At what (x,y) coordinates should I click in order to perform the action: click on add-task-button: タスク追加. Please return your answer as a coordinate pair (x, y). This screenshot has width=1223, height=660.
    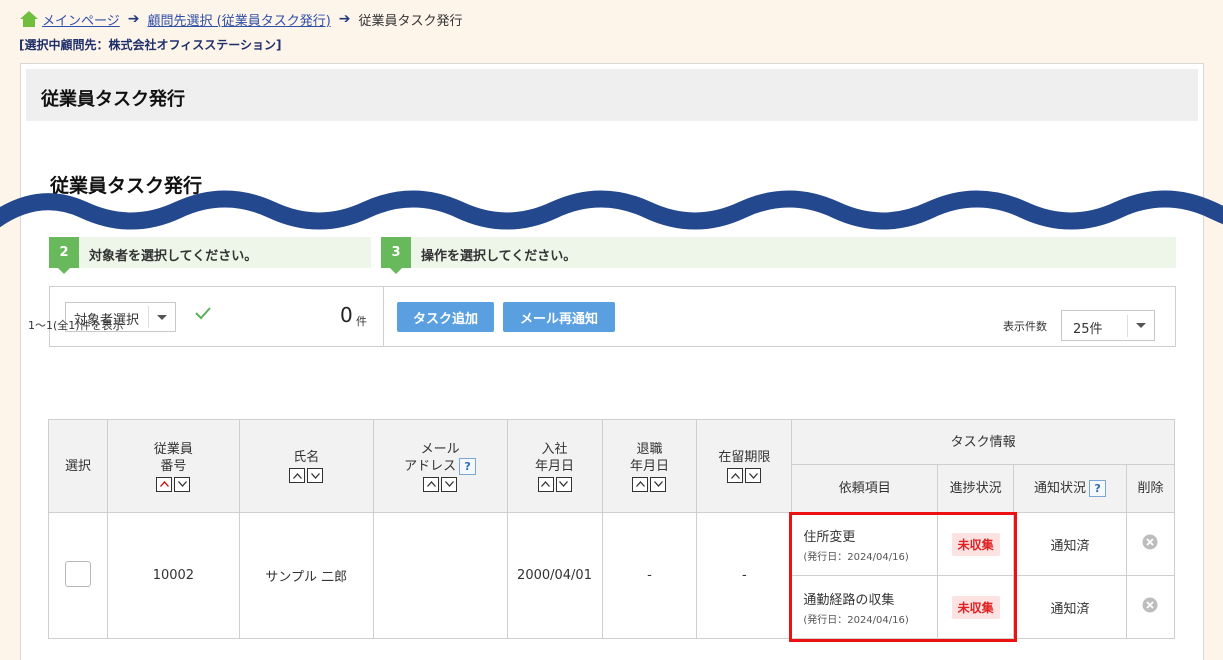
    Looking at the image, I should click on (445, 317).